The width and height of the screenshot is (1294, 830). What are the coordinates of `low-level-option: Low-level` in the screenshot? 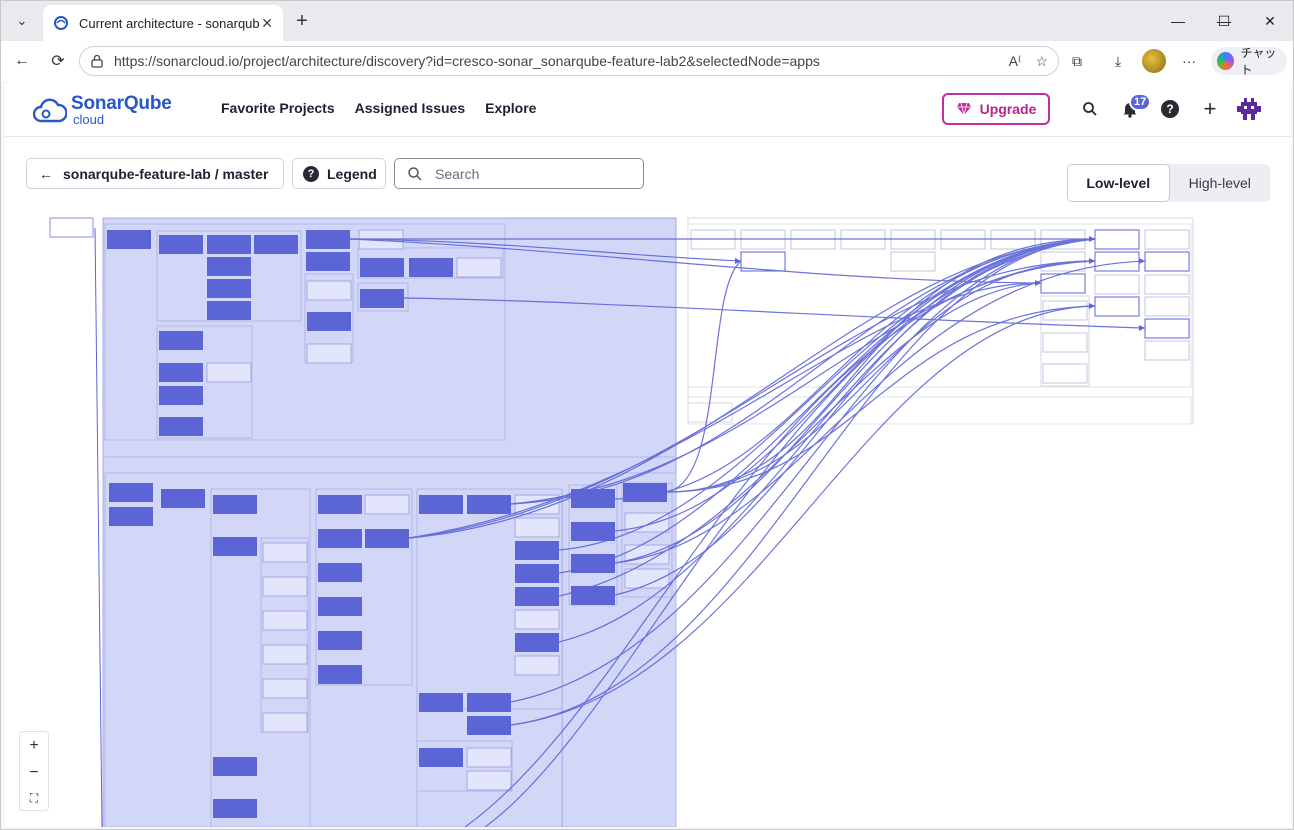 It's located at (1118, 183).